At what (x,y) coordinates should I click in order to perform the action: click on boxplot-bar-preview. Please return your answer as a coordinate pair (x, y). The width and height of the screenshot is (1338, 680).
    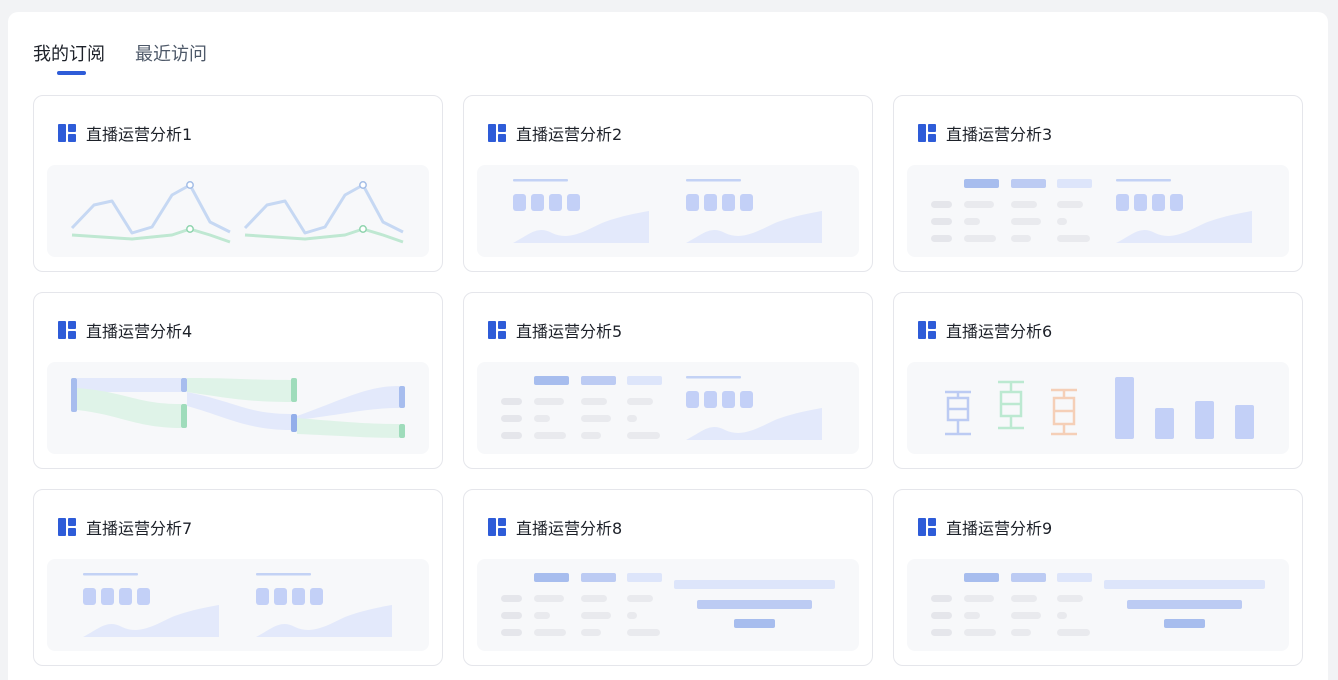
    Looking at the image, I should click on (1098, 408).